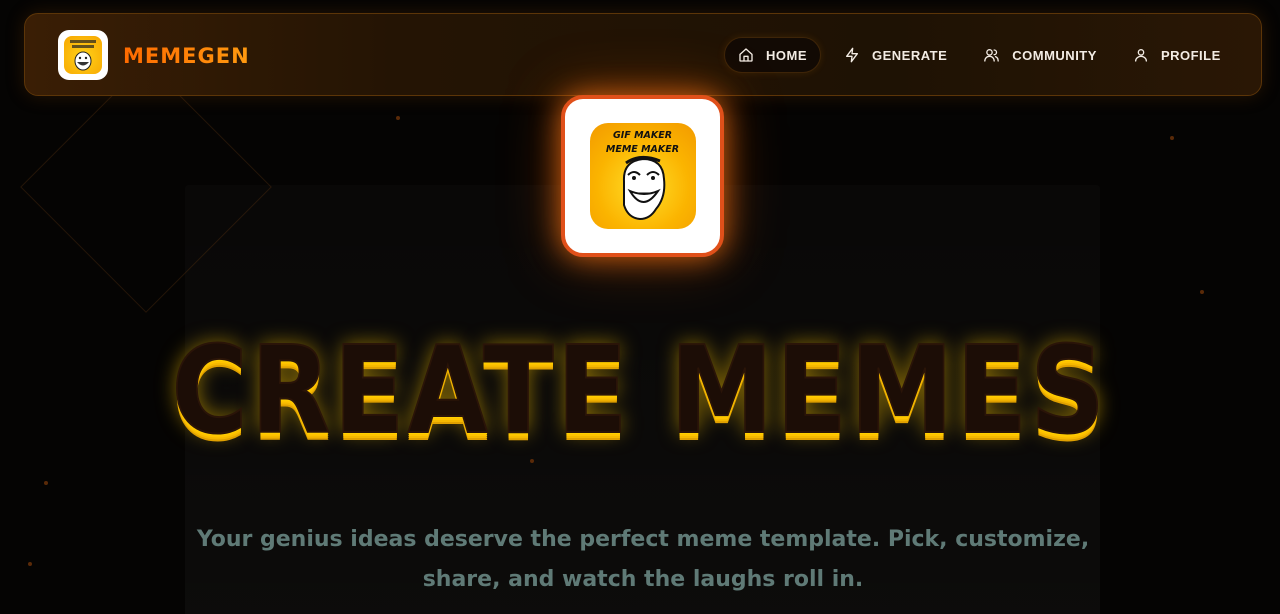  What do you see at coordinates (1054, 55) in the screenshot?
I see `nav-community-label: COMMUNITY` at bounding box center [1054, 55].